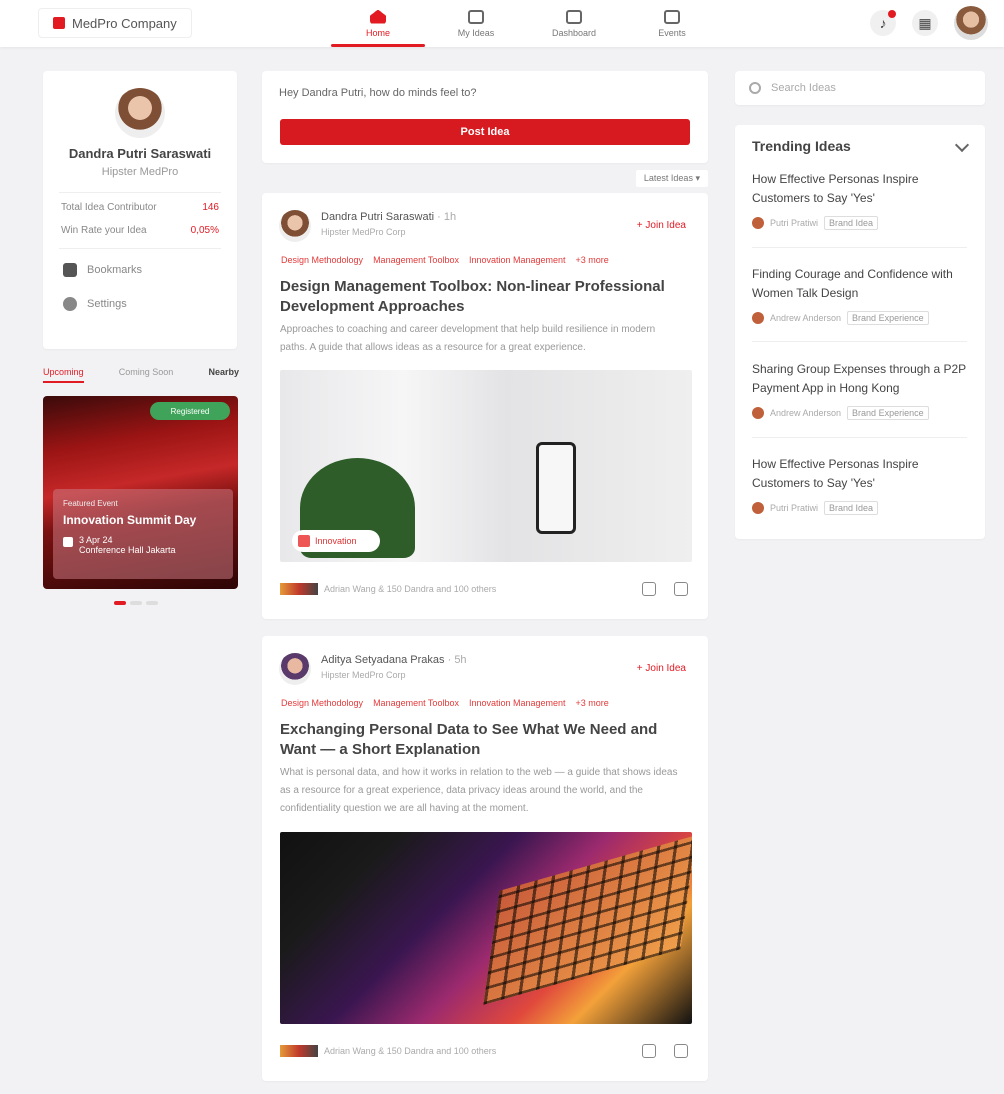 Image resolution: width=1004 pixels, height=1094 pixels. I want to click on author-name: Dandra Putri Saraswati · 1h, so click(388, 217).